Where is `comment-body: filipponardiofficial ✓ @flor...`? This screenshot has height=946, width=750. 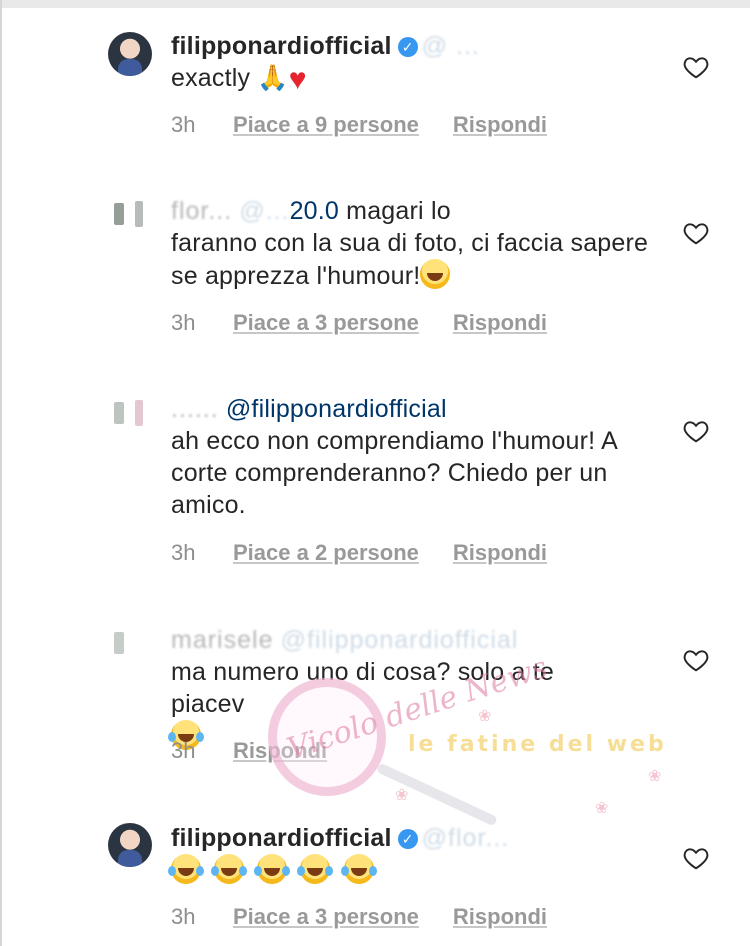 comment-body: filipponardiofficial ✓ @flor... is located at coordinates (409, 854).